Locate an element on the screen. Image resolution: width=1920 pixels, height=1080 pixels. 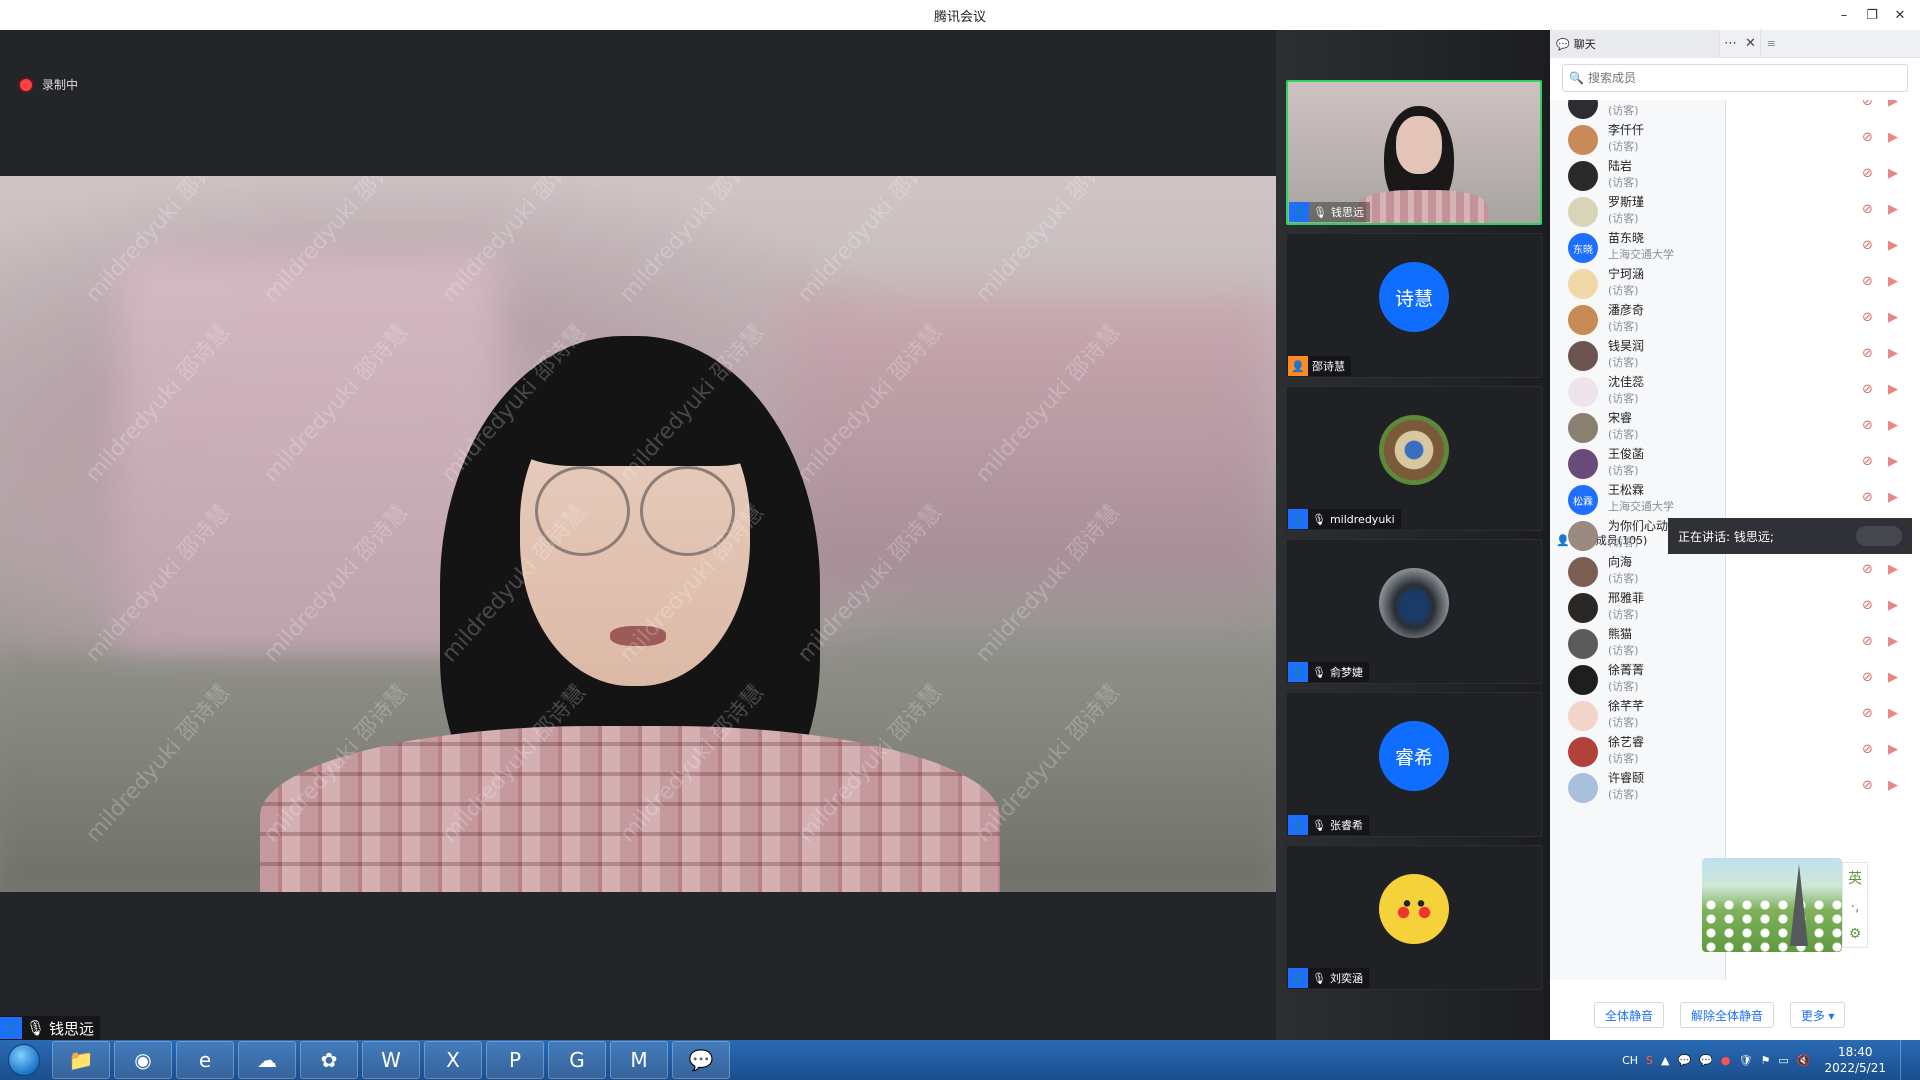
wechat-tray-icon-2: 💬 is located at coordinates (1706, 1060).